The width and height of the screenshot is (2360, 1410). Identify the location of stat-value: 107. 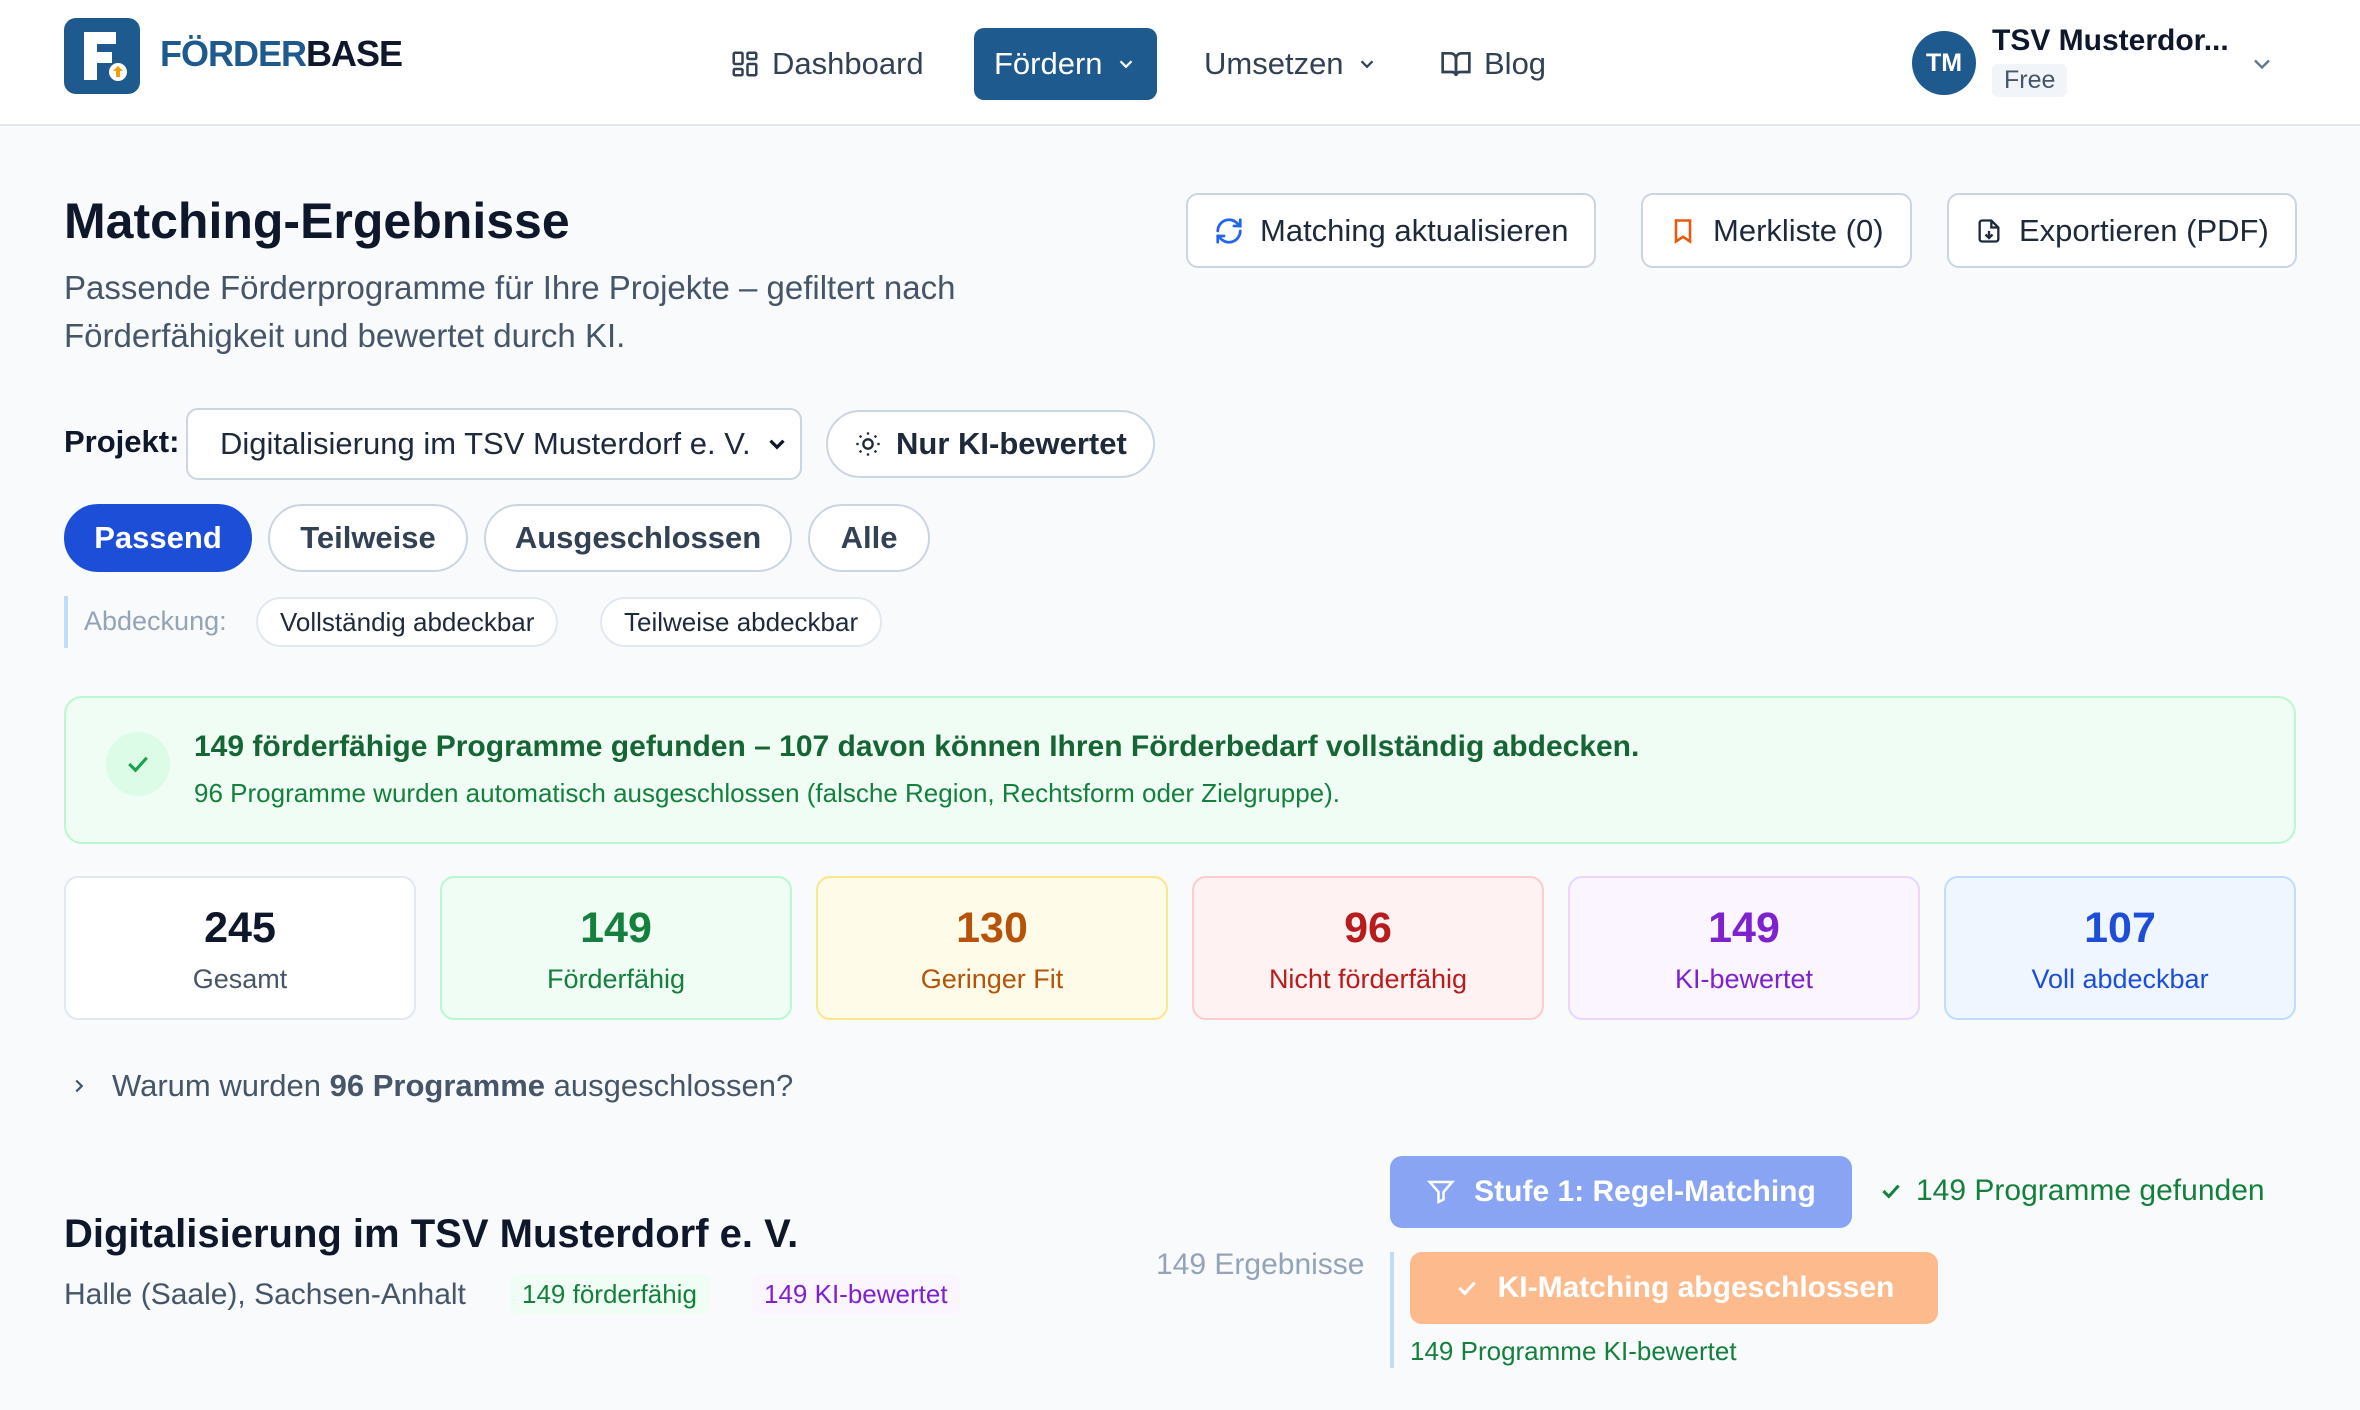
(2120, 928).